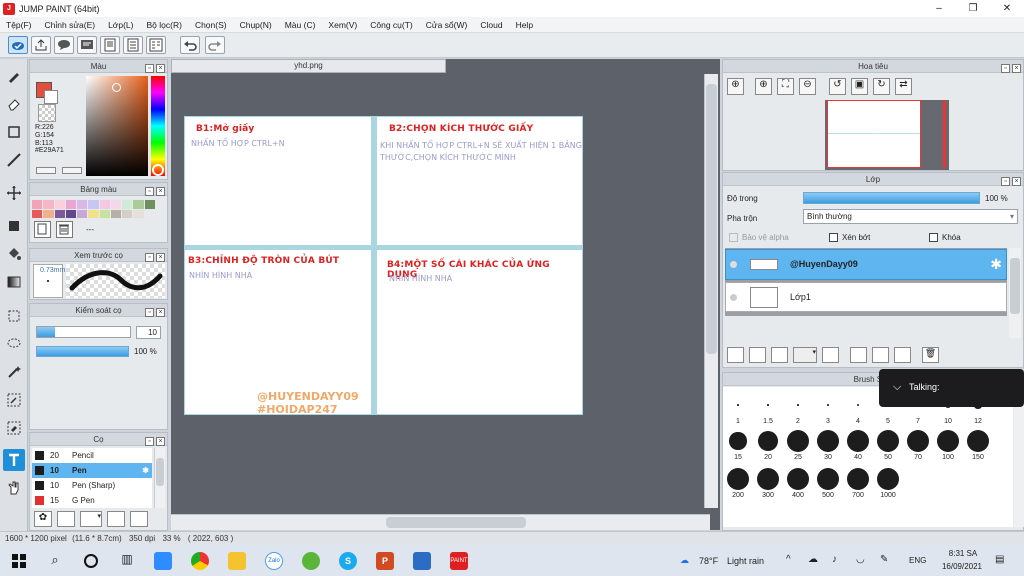 This screenshot has width=1024, height=576. I want to click on canvas-vertical-scrollbar, so click(711, 291).